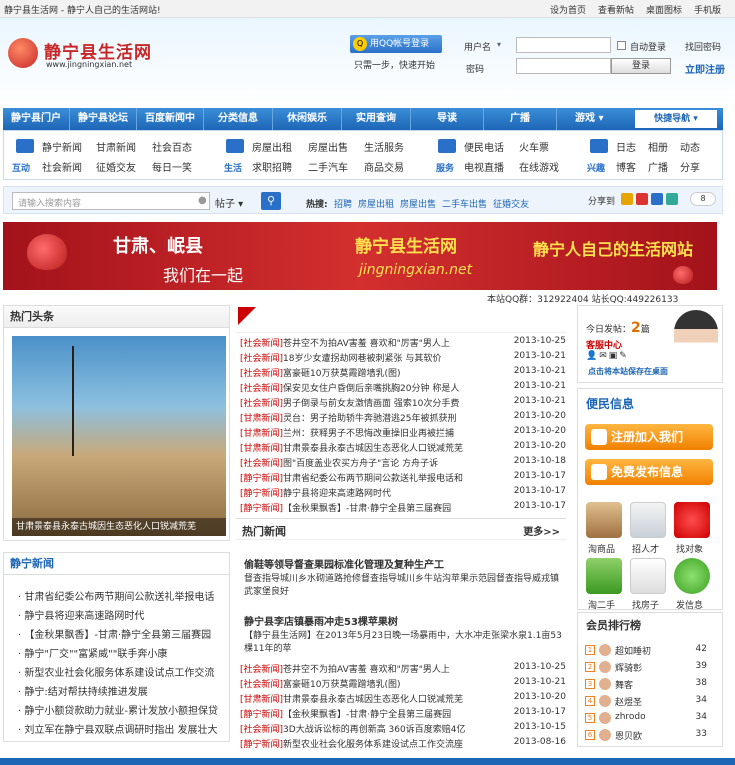 The image size is (735, 765). I want to click on news-title: 苍井空不为拍AV害羞 喜欢和"厉害"男人上, so click(366, 344).